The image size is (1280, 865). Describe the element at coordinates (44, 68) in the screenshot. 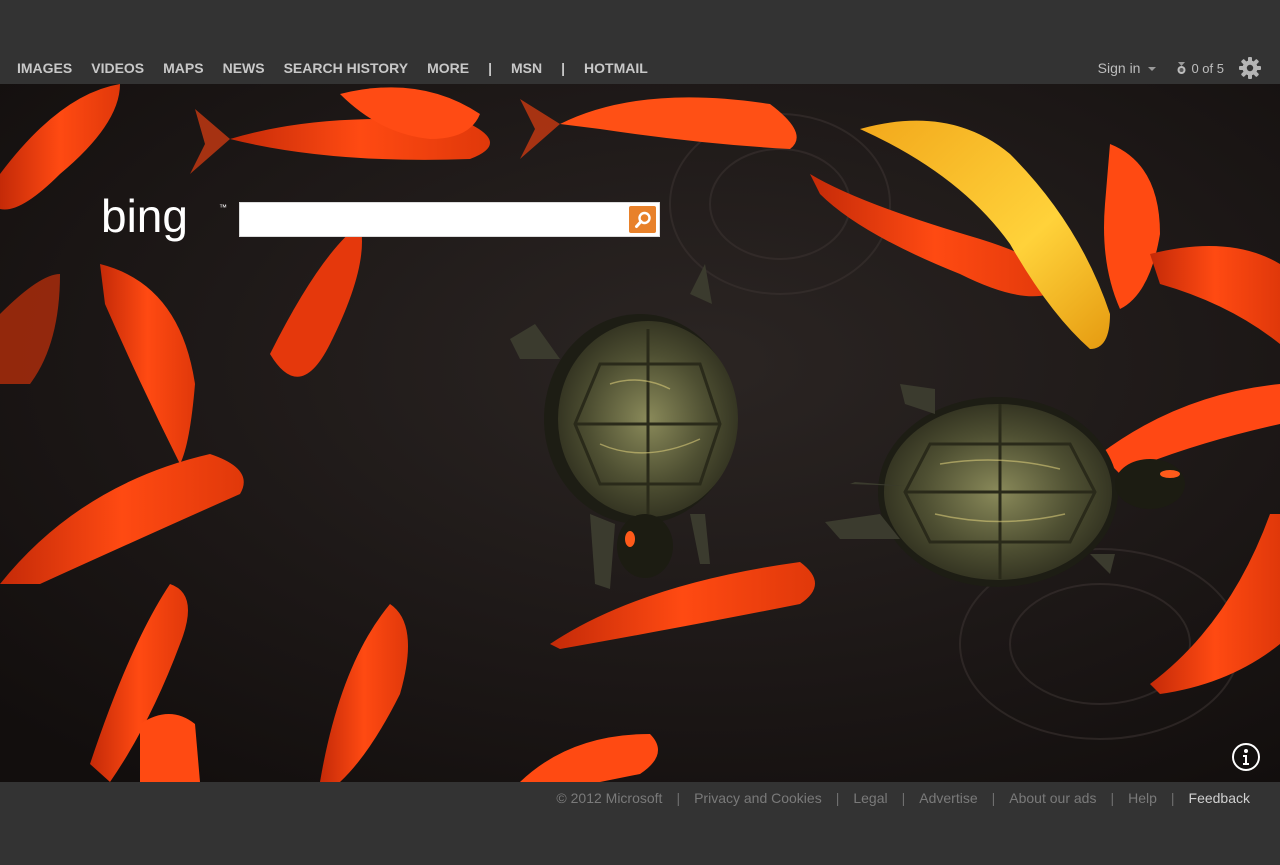

I see `nav-images: IMAGES` at that location.